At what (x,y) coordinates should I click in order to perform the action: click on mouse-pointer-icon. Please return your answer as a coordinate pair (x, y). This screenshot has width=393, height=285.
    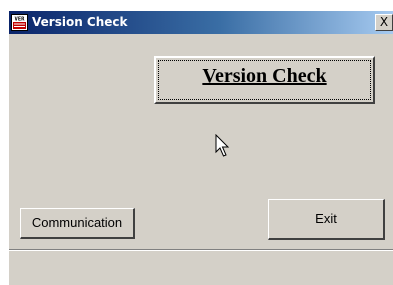
    Looking at the image, I should click on (222, 145).